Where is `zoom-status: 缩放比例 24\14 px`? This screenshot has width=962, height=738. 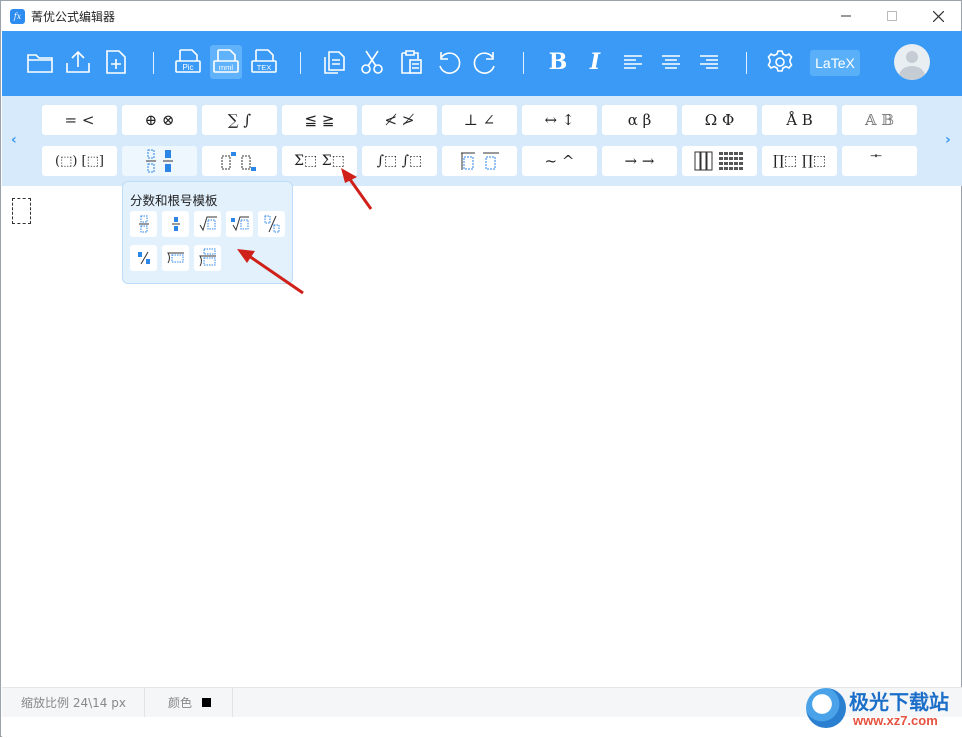
zoom-status: 缩放比例 24\14 px is located at coordinates (73, 702).